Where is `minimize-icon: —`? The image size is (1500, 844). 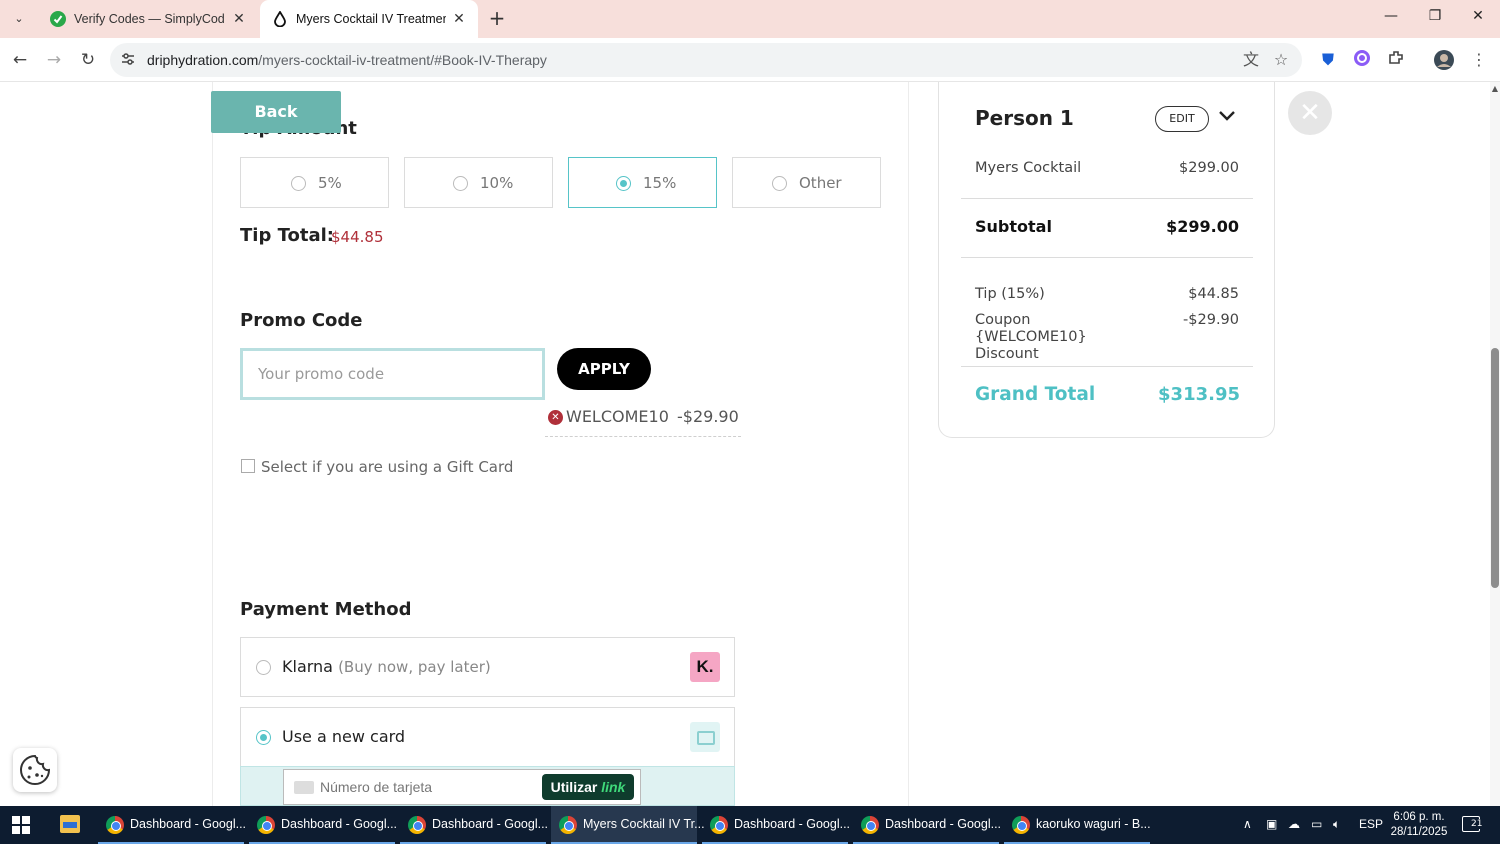 minimize-icon: — is located at coordinates (1391, 19).